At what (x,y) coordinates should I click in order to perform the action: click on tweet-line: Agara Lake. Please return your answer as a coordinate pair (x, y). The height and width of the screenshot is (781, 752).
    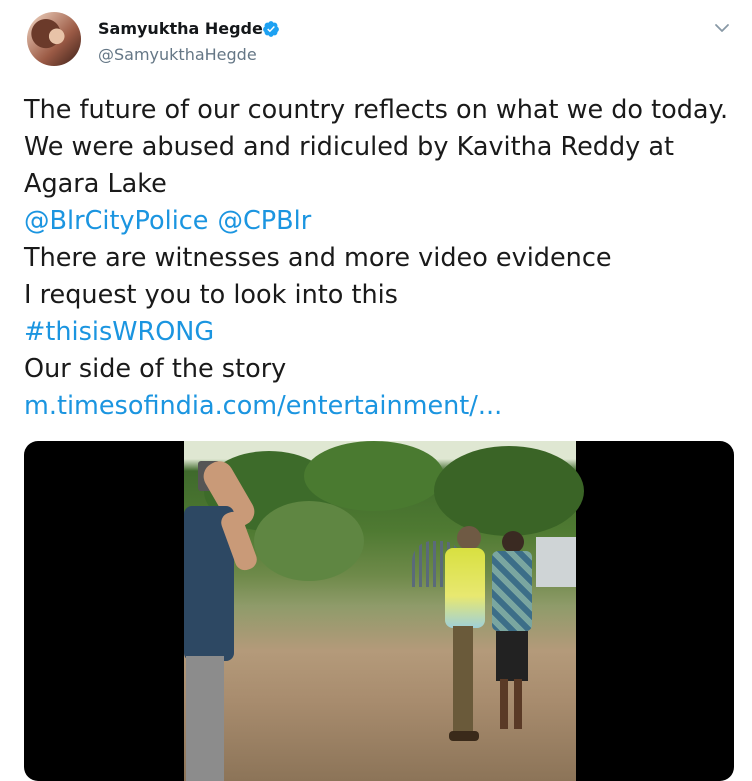
    Looking at the image, I should click on (95, 184).